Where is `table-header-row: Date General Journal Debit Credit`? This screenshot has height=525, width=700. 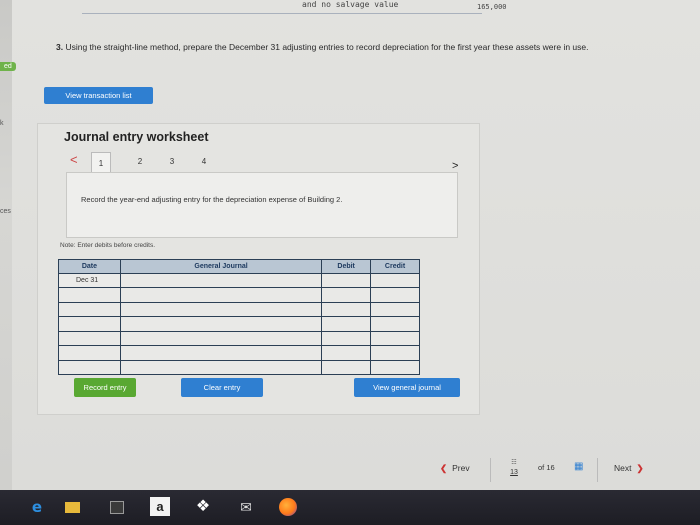 table-header-row: Date General Journal Debit Credit is located at coordinates (239, 266).